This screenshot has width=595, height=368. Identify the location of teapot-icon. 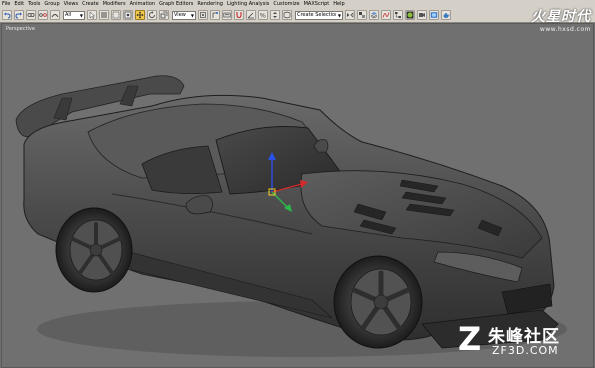
(446, 15).